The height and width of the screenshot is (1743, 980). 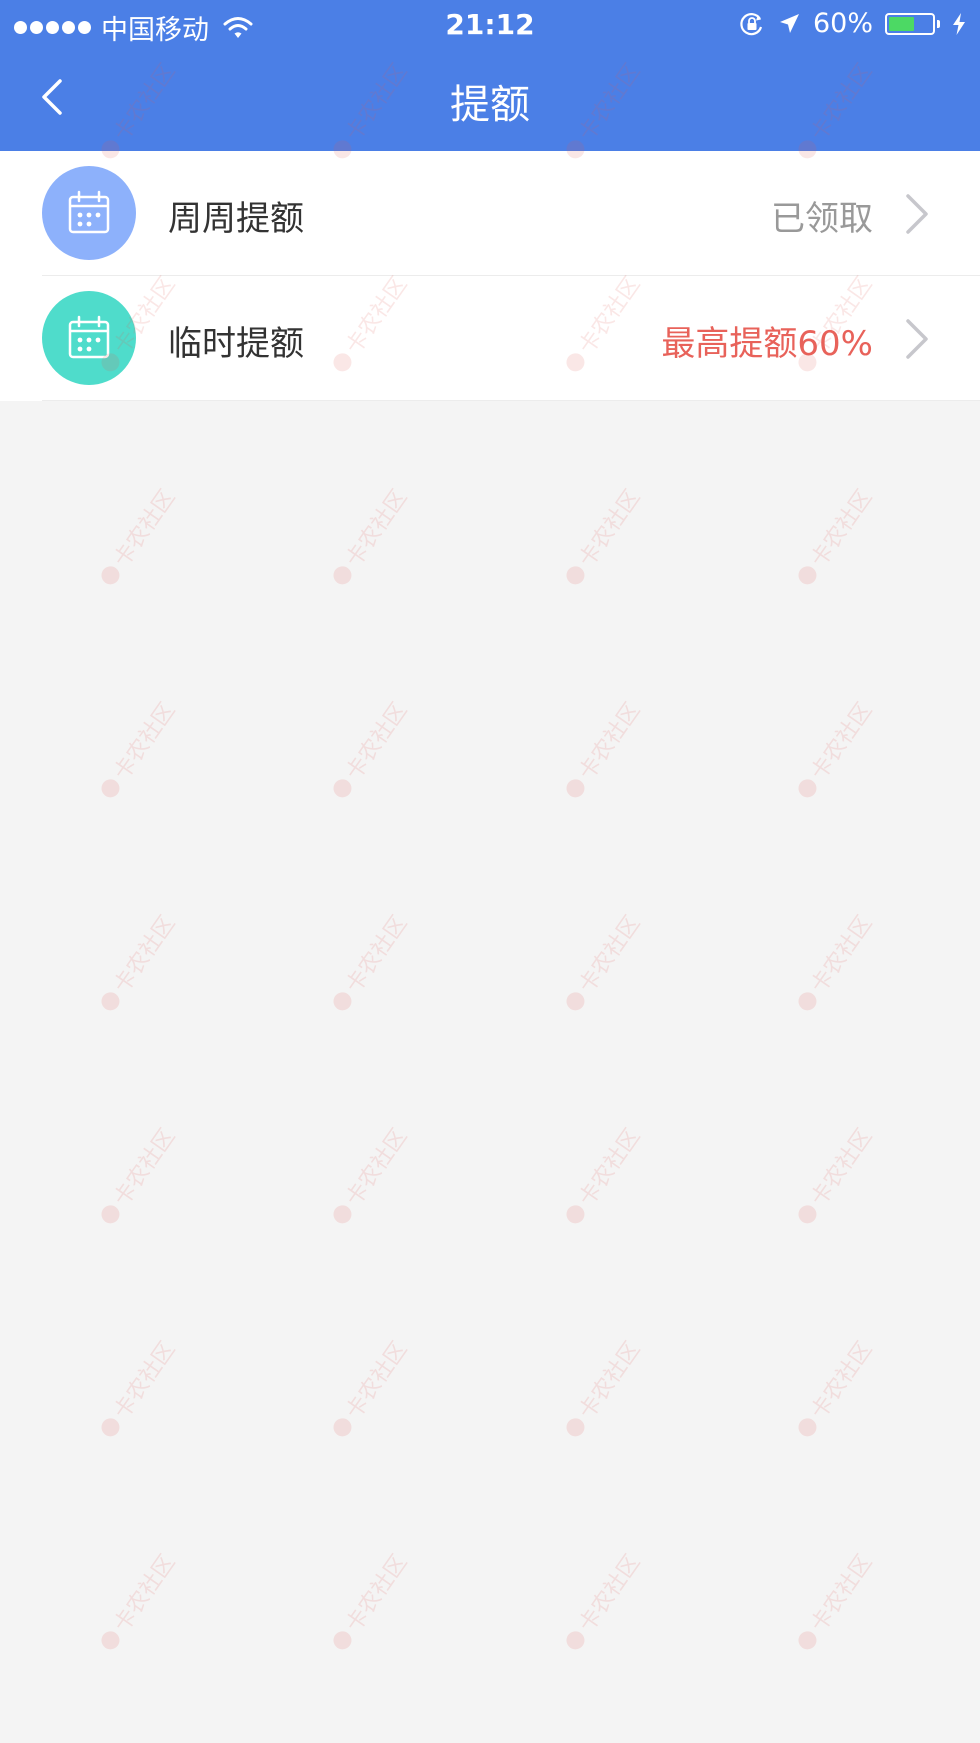 I want to click on weekly-quota-label: 周周提额, so click(x=236, y=219).